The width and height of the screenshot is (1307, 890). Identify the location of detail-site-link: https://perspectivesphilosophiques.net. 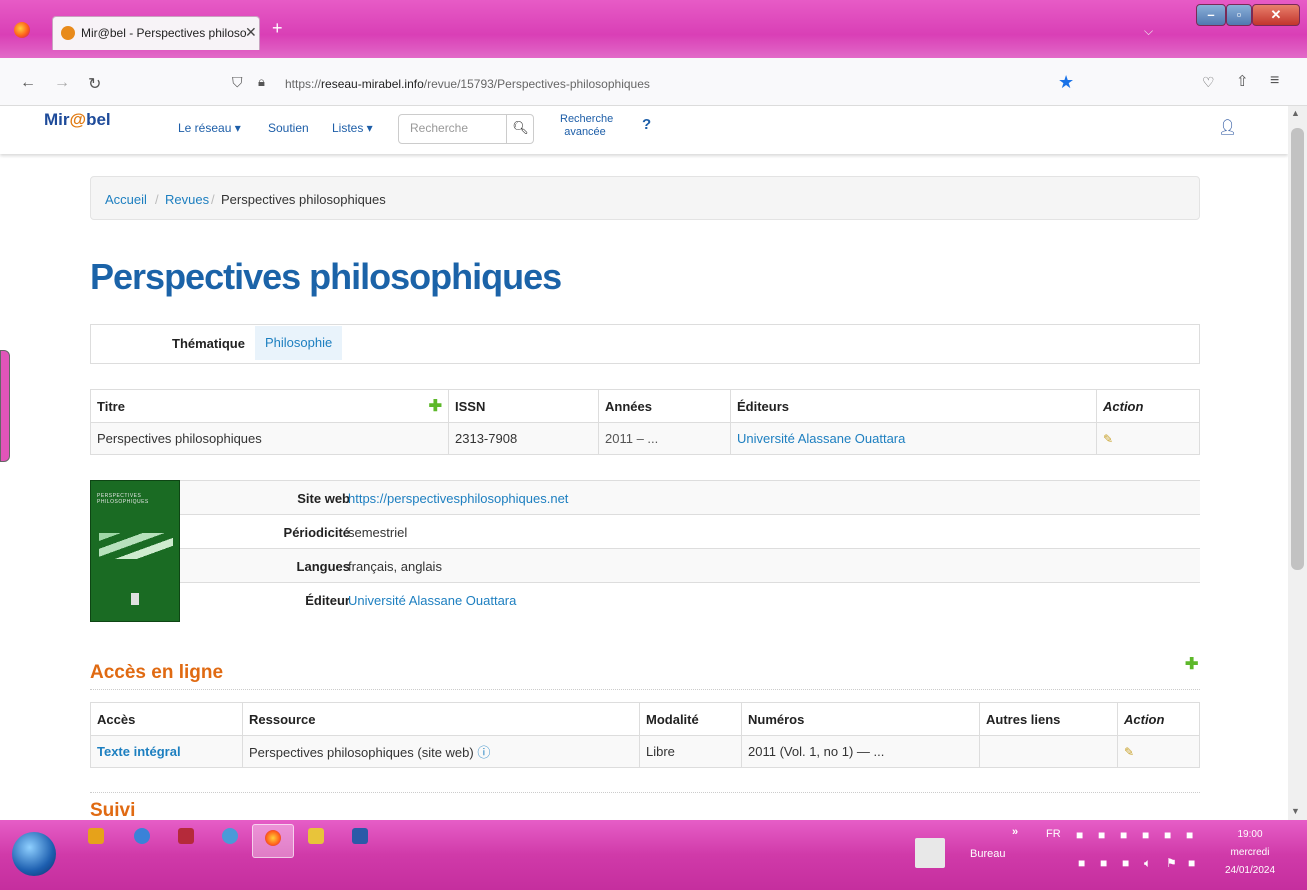
(458, 498).